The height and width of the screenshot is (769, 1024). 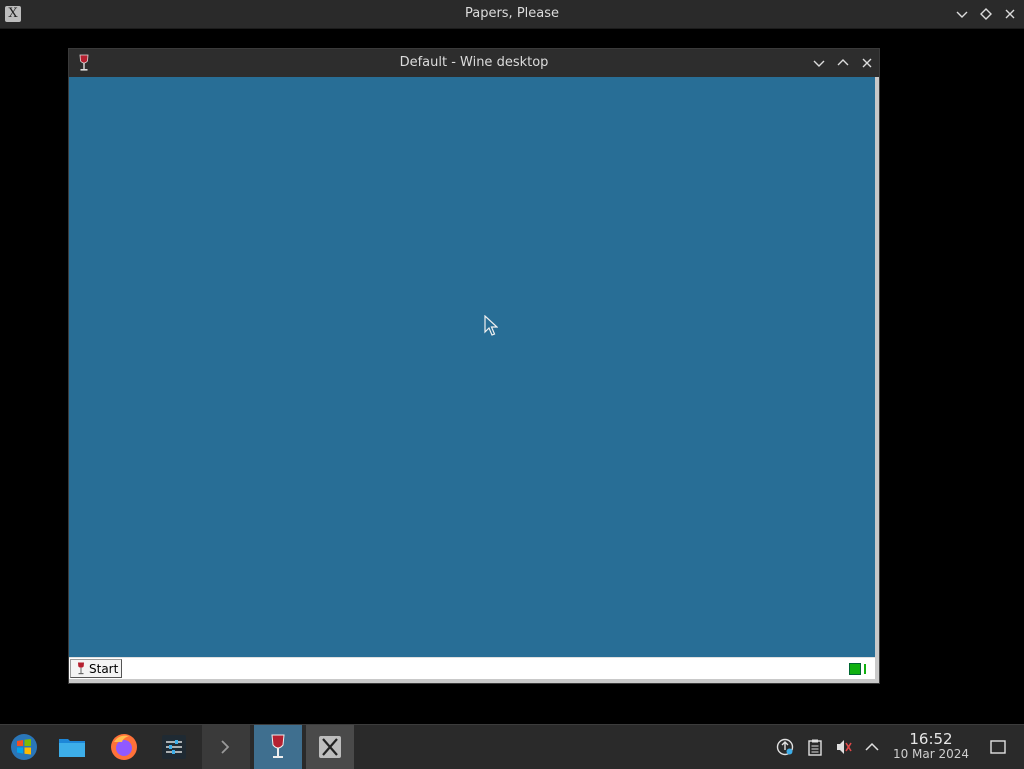 I want to click on folder-icon, so click(x=72, y=748).